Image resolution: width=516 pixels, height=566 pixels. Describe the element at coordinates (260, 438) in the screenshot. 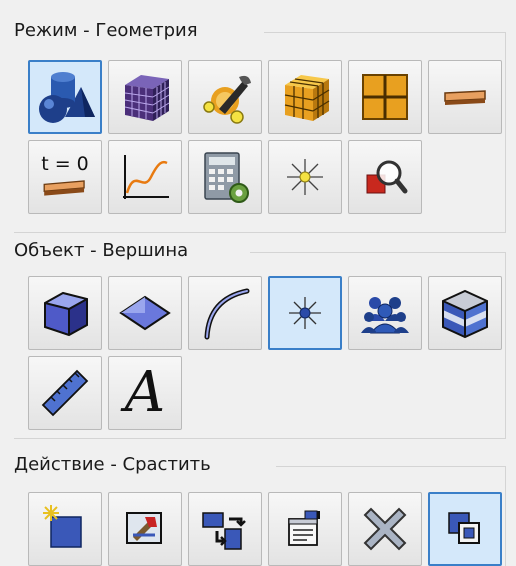

I see `action-group-top-rule` at that location.